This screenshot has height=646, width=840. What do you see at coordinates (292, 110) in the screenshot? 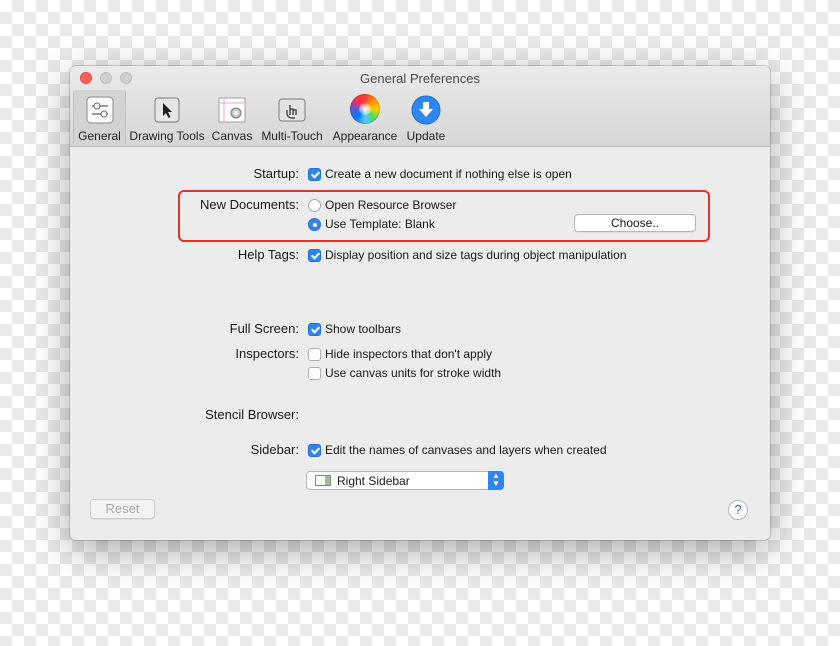
I see `touch-icon` at bounding box center [292, 110].